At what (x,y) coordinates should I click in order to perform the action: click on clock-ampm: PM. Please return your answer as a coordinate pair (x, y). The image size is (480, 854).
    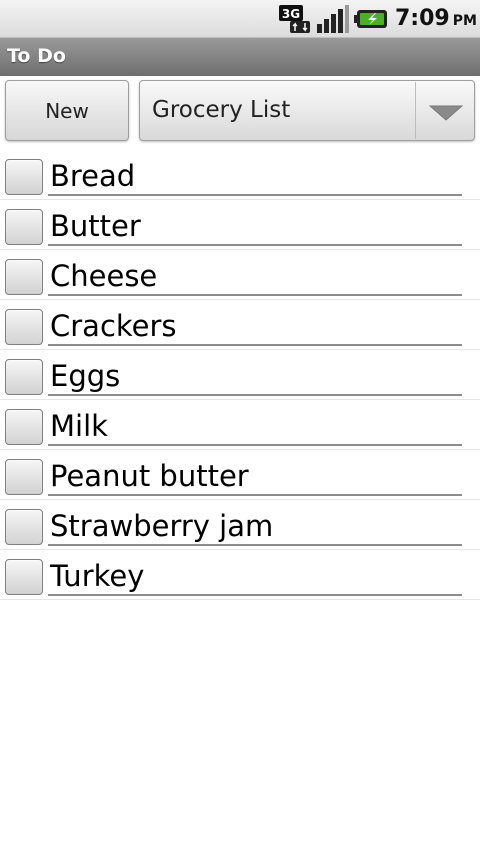
    Looking at the image, I should click on (464, 21).